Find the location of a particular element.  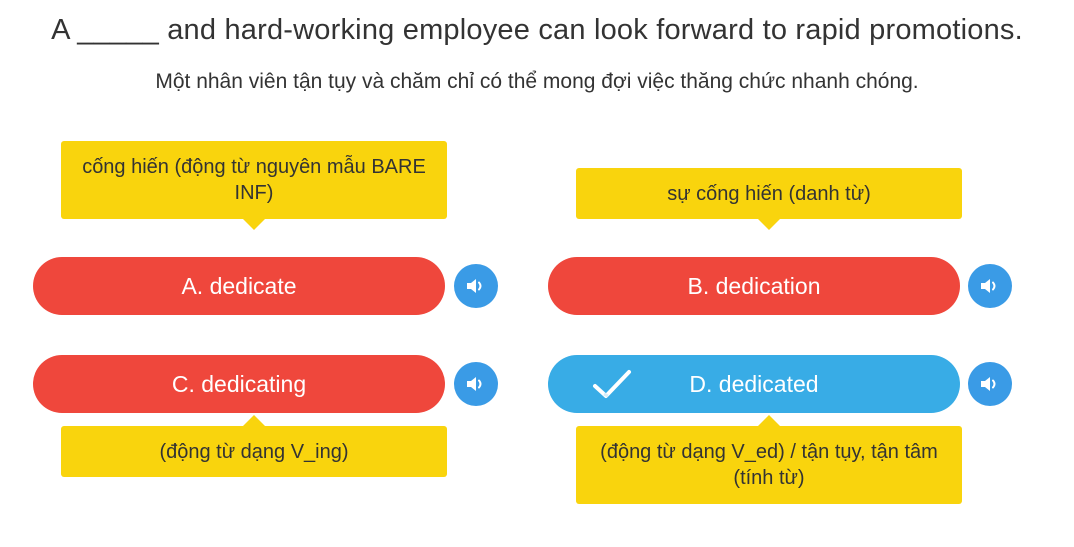

option-a-label: A. dedicate is located at coordinates (239, 285).